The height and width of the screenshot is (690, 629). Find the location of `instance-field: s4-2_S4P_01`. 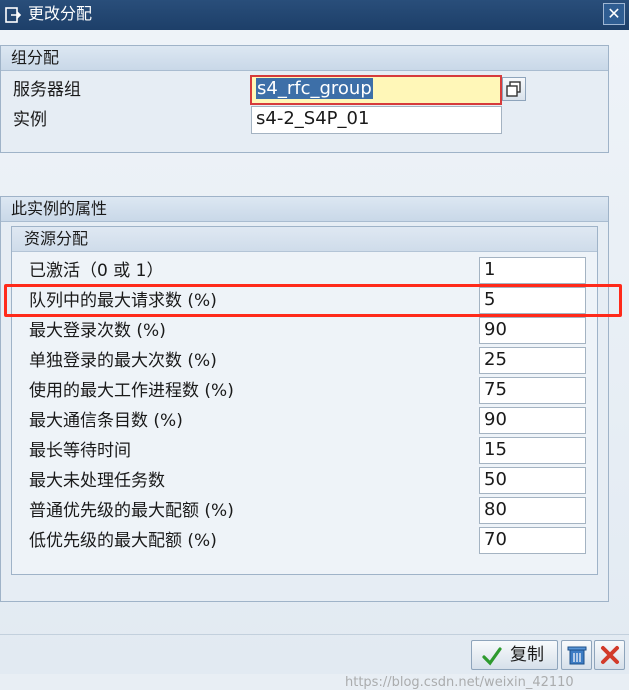

instance-field: s4-2_S4P_01 is located at coordinates (376, 120).